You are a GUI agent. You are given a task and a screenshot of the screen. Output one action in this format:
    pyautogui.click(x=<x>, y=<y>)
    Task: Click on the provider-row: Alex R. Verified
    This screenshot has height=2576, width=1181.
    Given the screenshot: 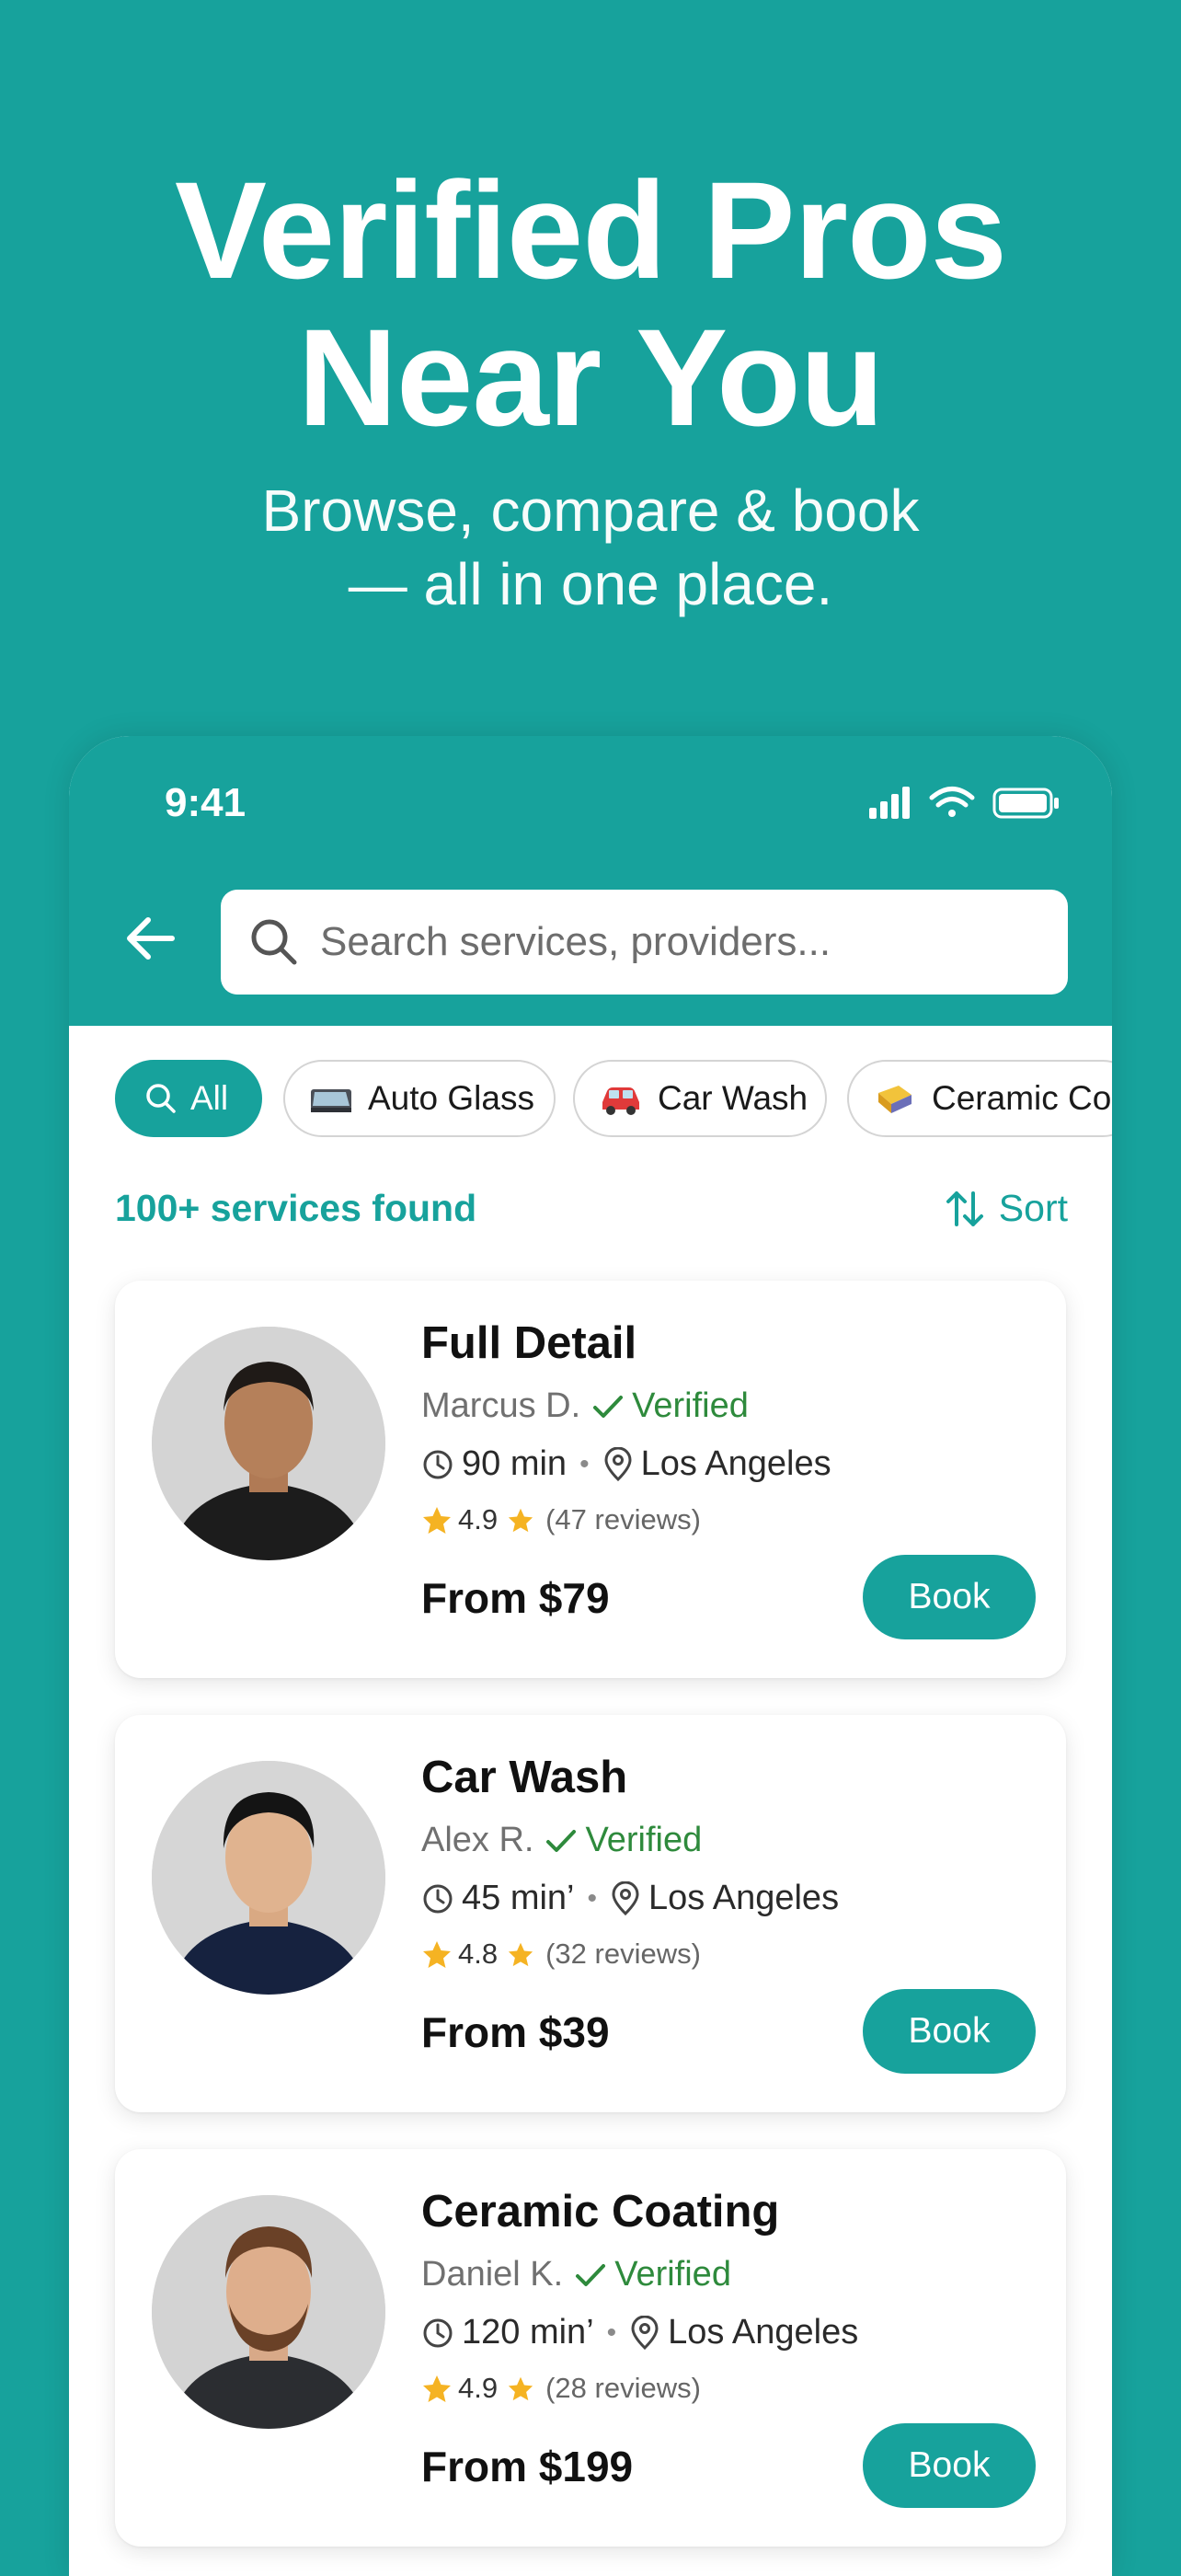 What is the action you would take?
    pyautogui.click(x=561, y=1840)
    